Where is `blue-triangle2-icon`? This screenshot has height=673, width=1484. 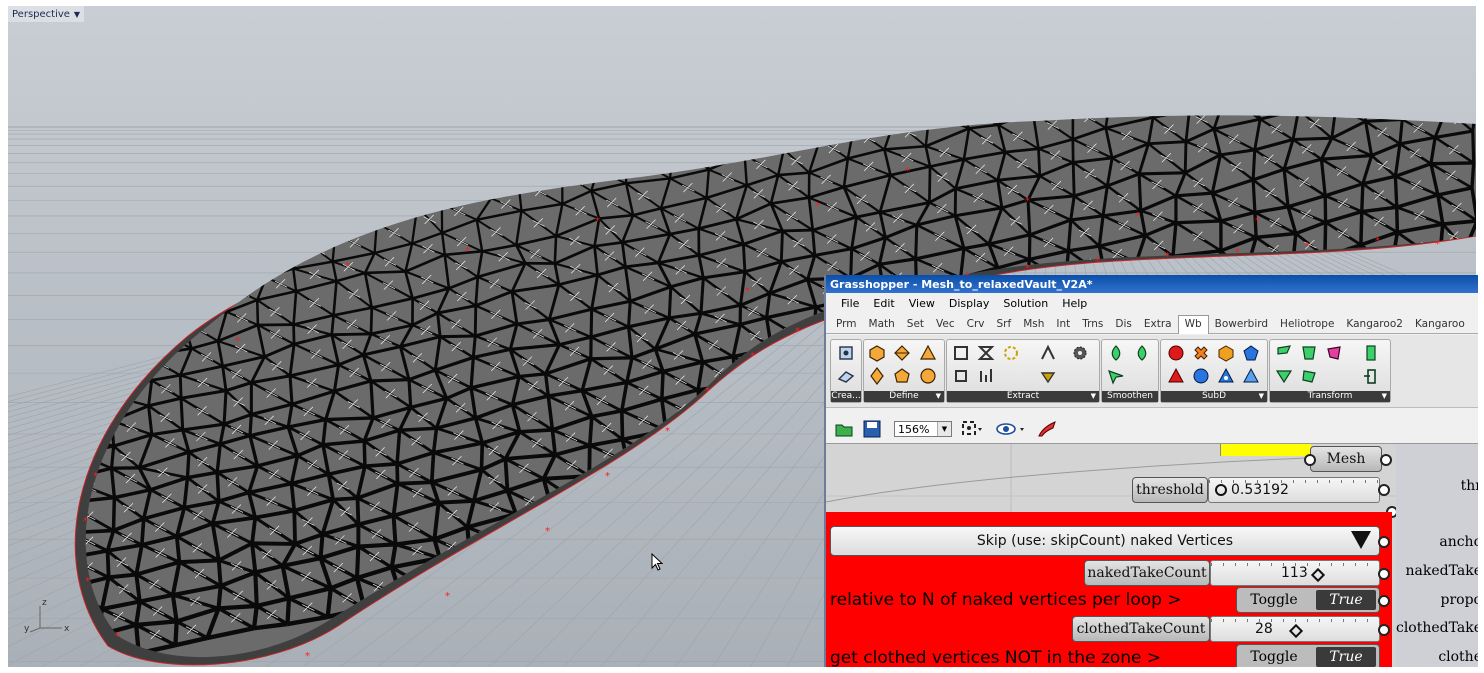
blue-triangle2-icon is located at coordinates (1251, 376).